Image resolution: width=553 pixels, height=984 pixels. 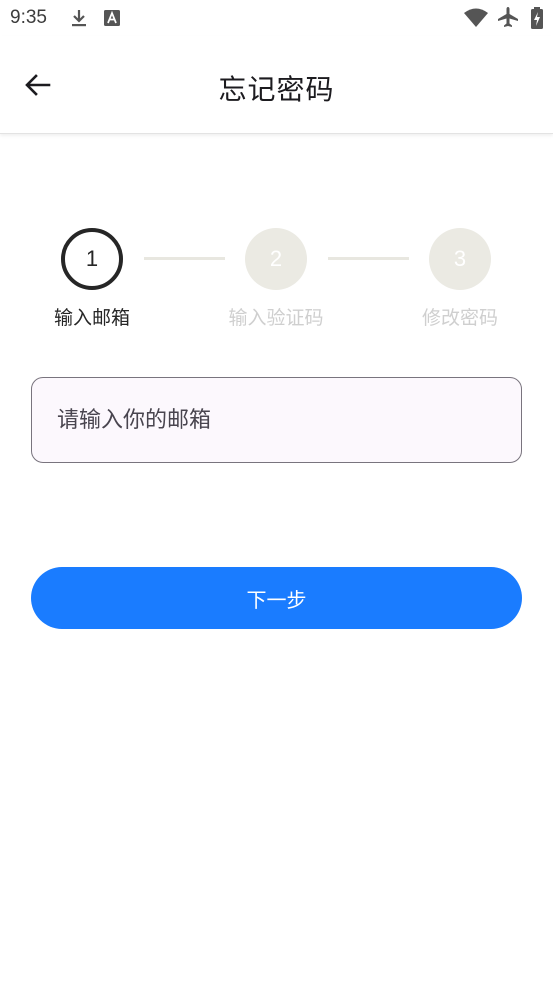 I want to click on status-bar: 9:35, so click(x=276, y=18).